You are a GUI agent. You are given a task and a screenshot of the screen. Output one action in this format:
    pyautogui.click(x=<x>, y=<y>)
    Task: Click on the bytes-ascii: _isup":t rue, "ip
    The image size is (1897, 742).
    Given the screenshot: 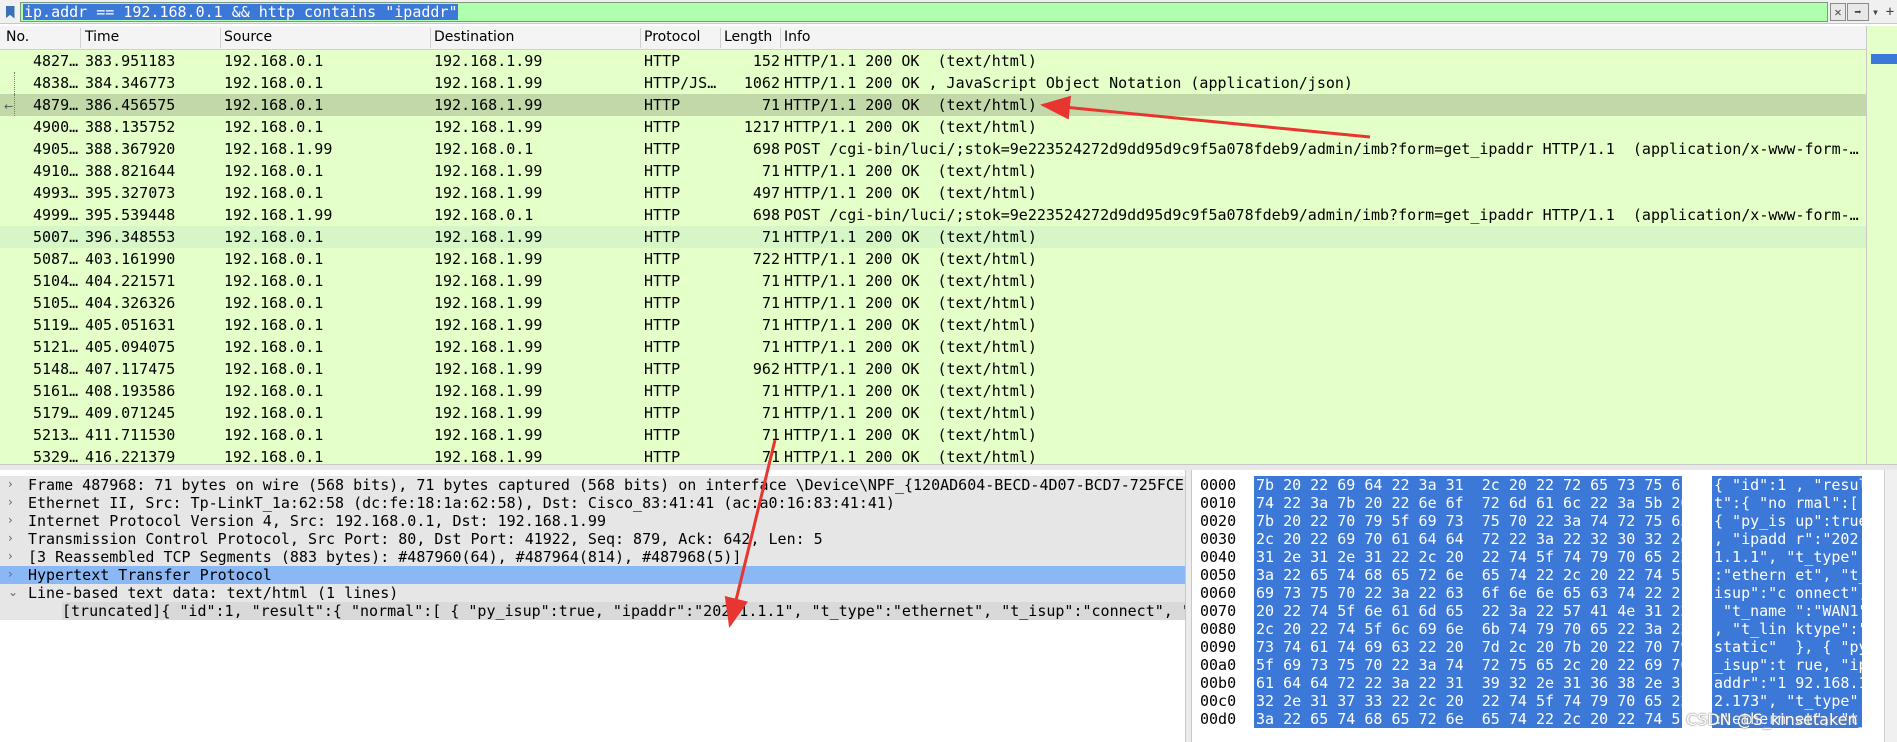 What is the action you would take?
    pyautogui.click(x=1787, y=665)
    